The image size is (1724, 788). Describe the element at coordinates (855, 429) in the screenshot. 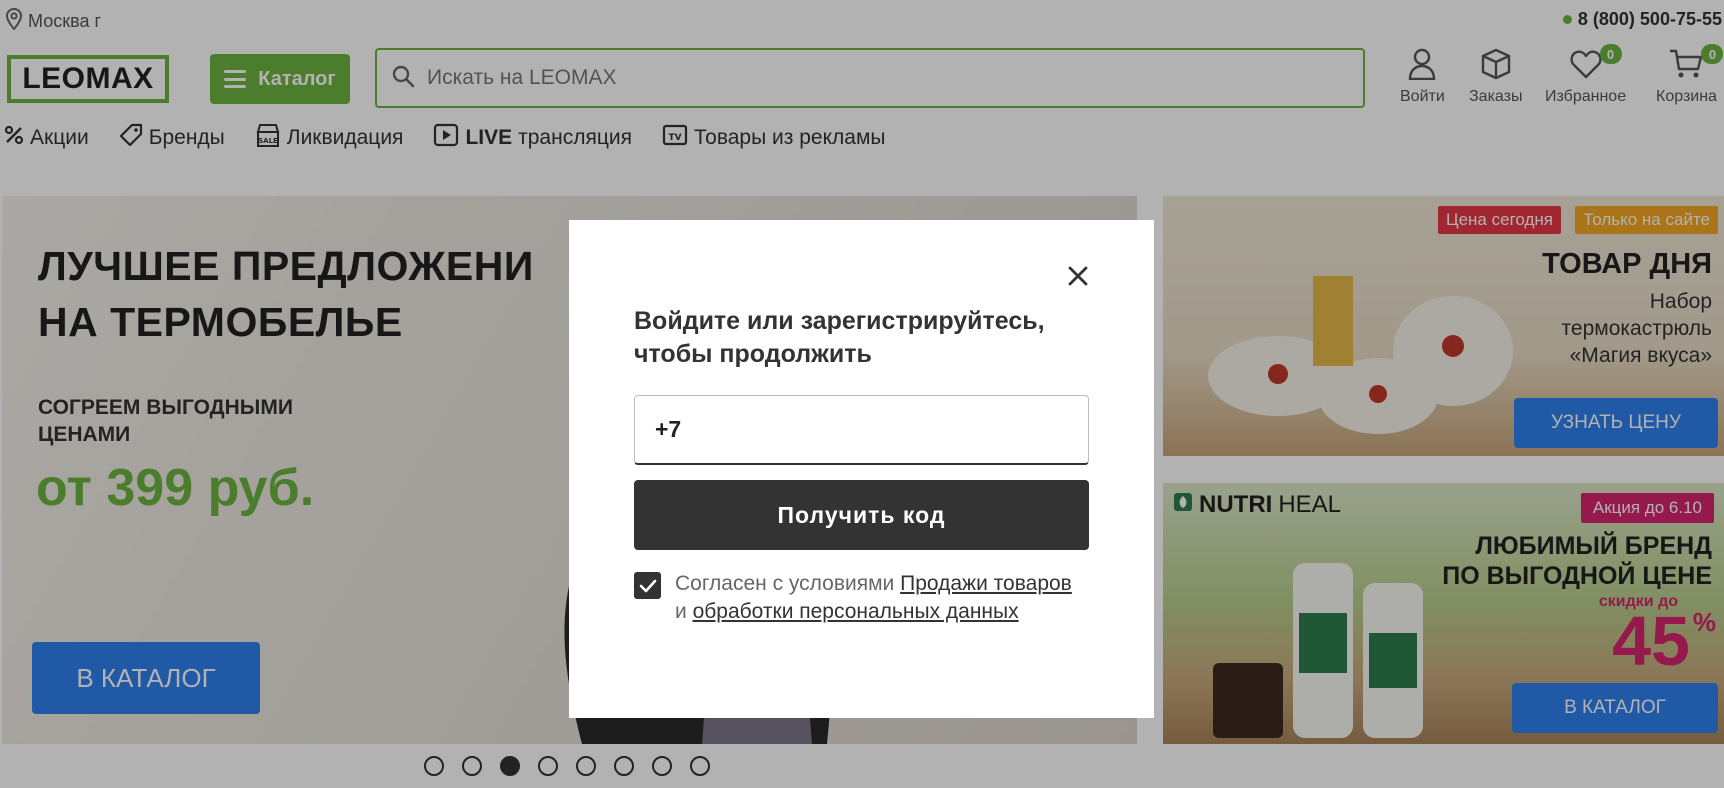

I see `phone-input` at that location.